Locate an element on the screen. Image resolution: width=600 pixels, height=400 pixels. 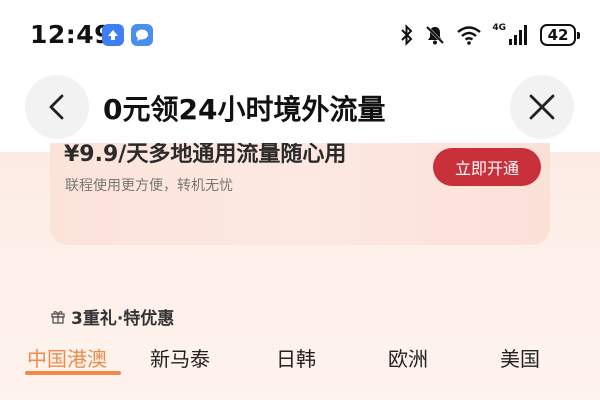
tab-hongkong-macau: 中国港澳 is located at coordinates (67, 357).